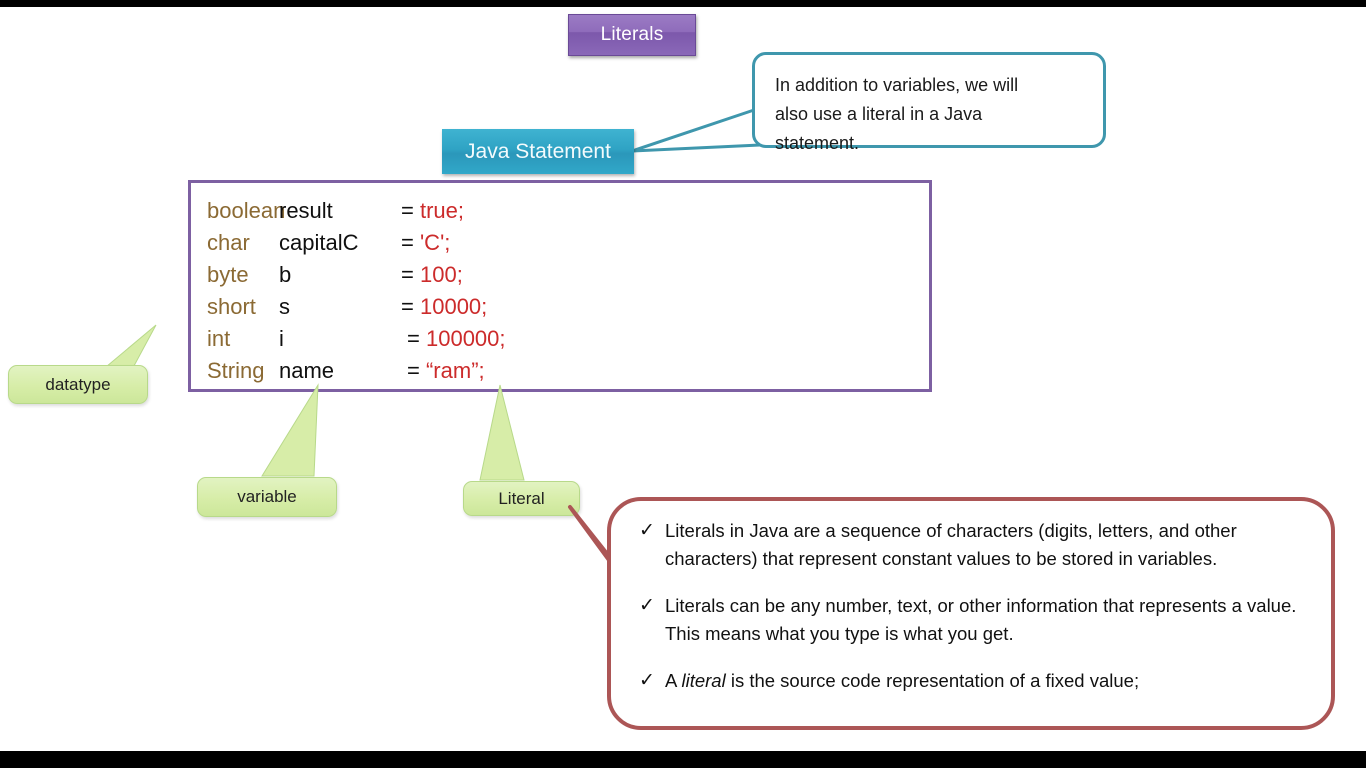 The height and width of the screenshot is (768, 1366). What do you see at coordinates (231, 306) in the screenshot?
I see `code-datatype: short` at bounding box center [231, 306].